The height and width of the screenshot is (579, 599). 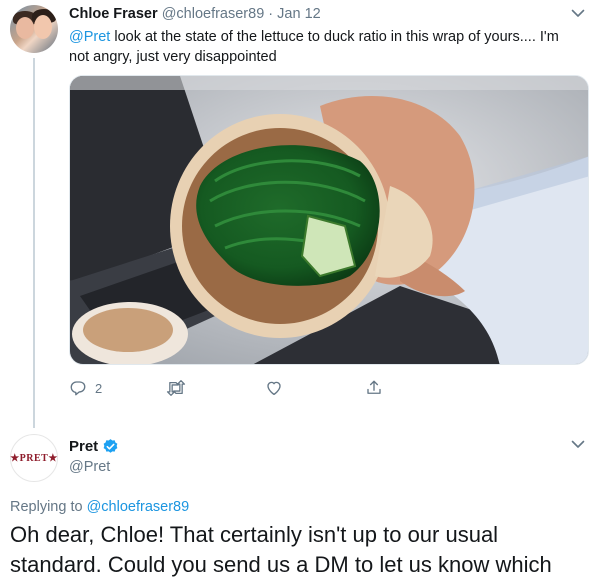 I want to click on retweet-icon, so click(x=176, y=388).